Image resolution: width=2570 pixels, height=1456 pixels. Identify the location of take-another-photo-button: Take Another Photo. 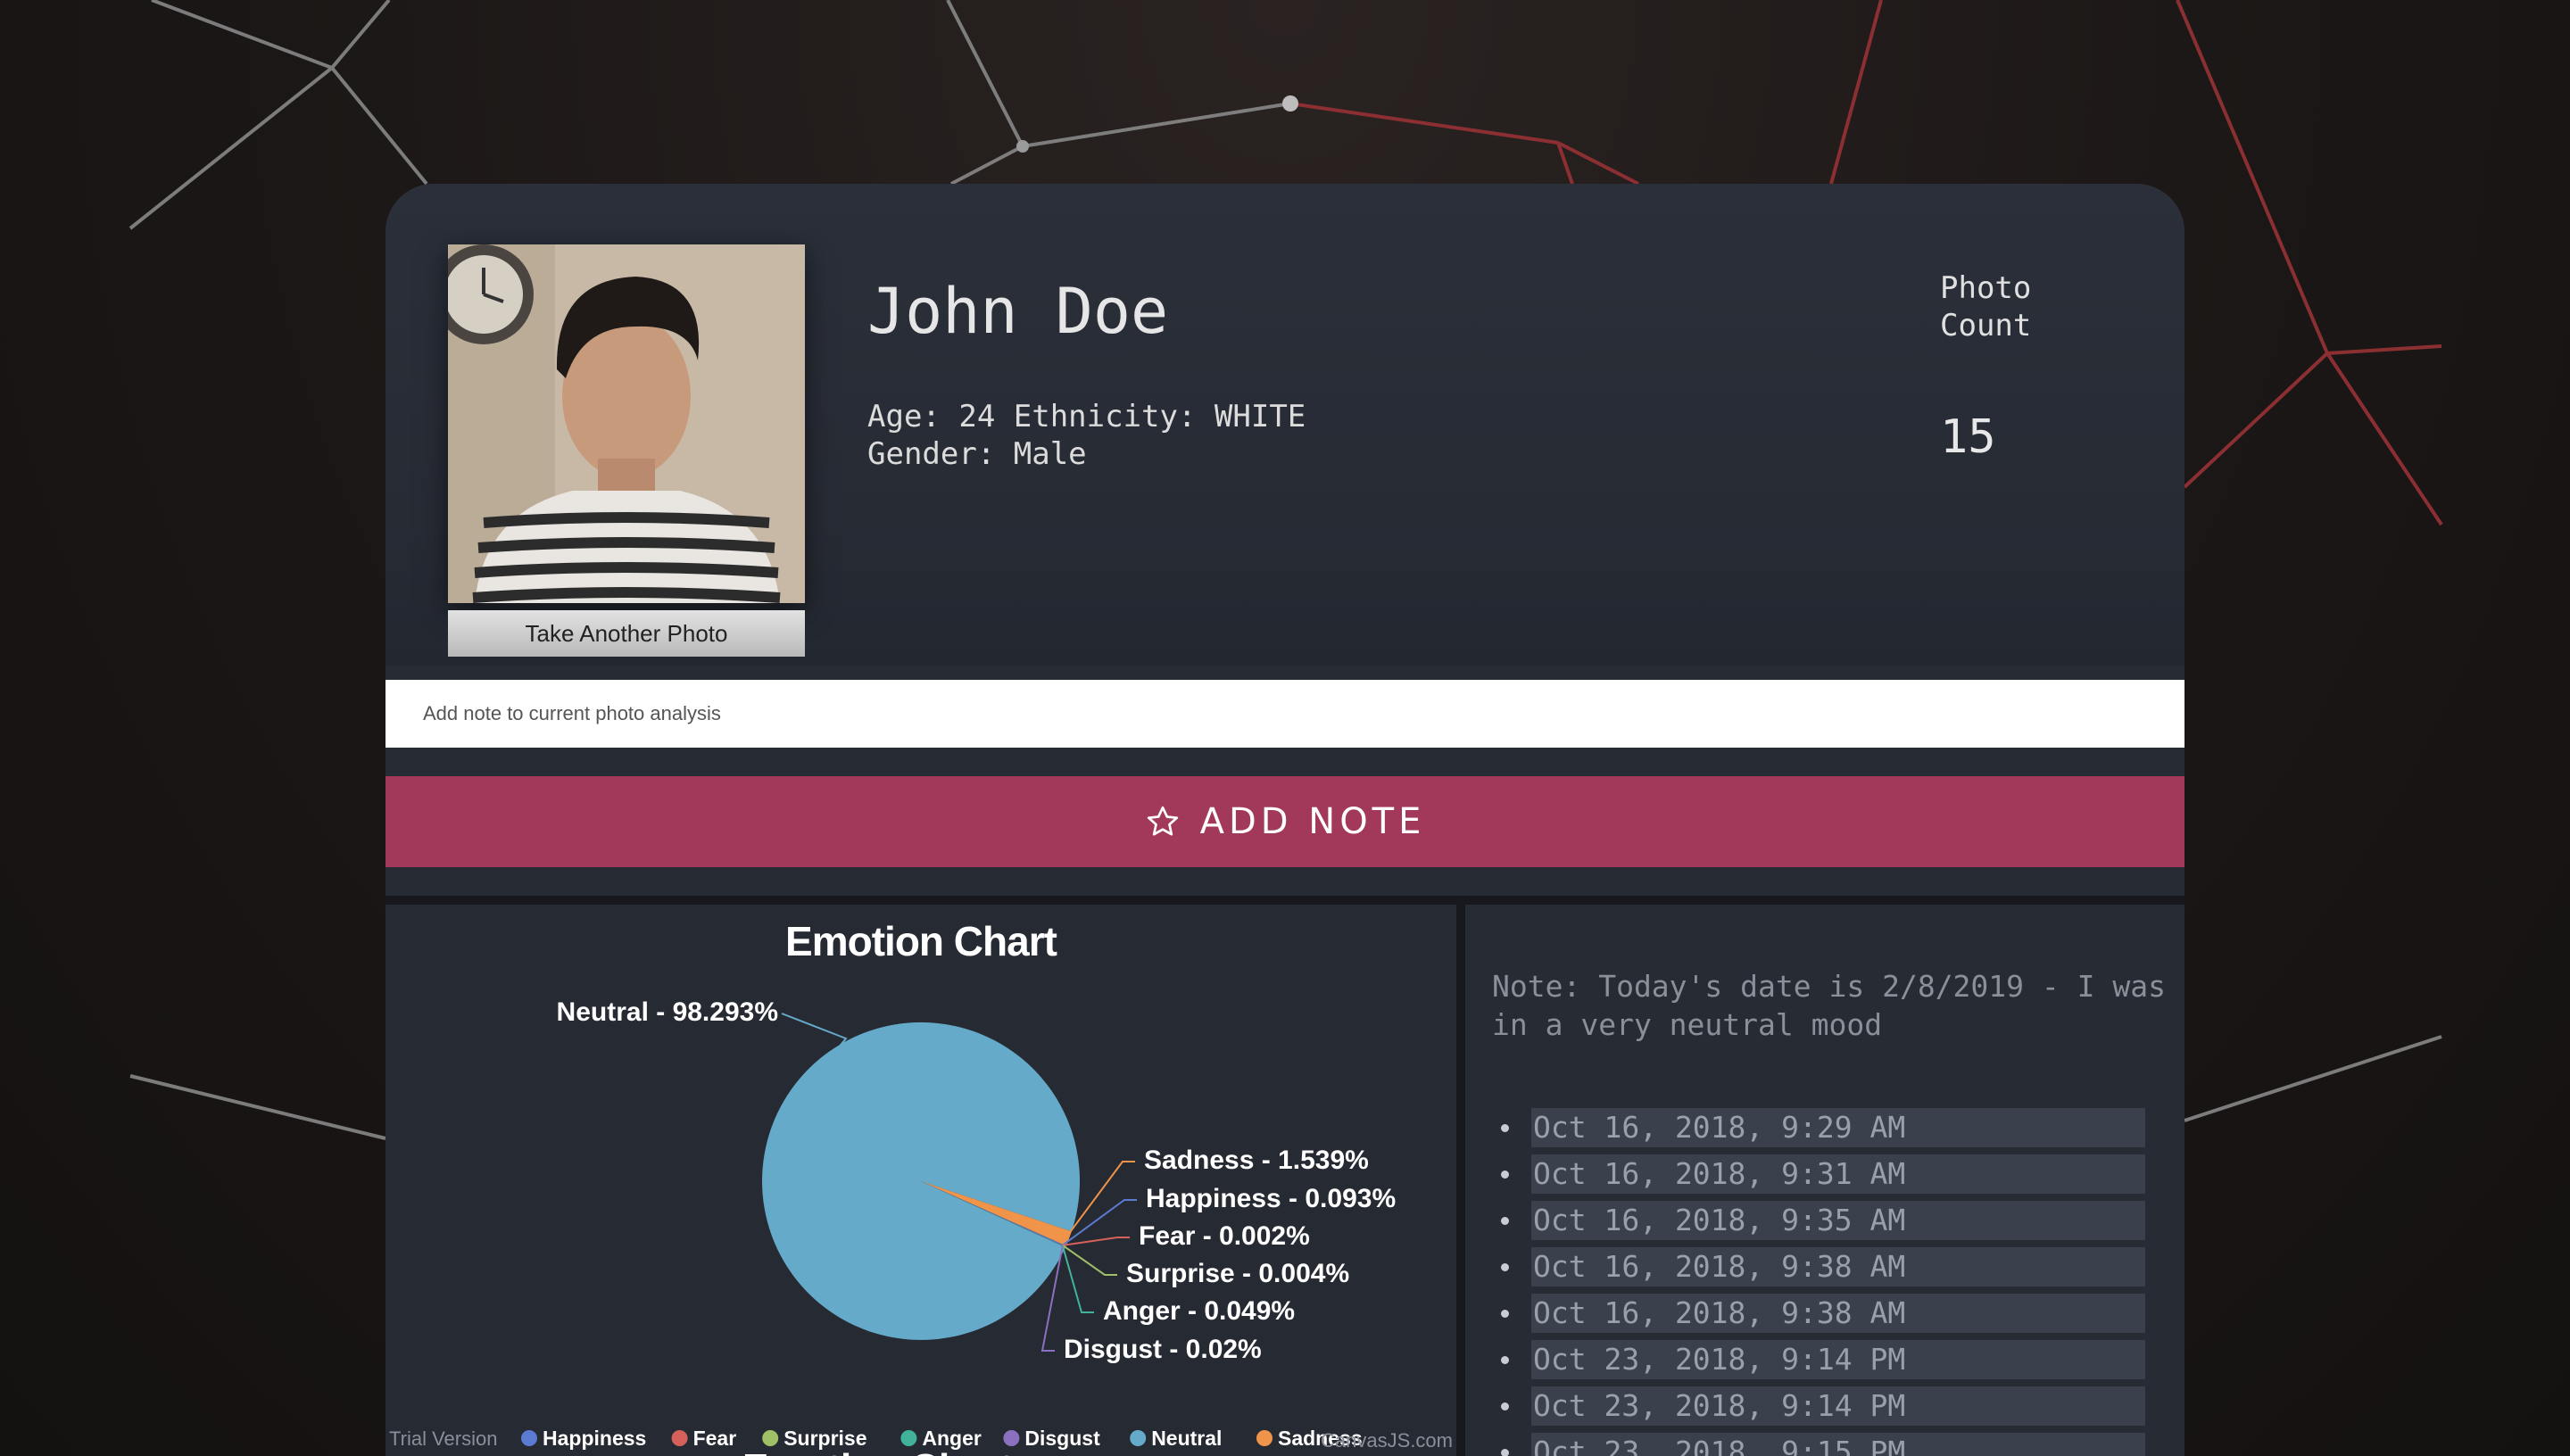
(627, 633).